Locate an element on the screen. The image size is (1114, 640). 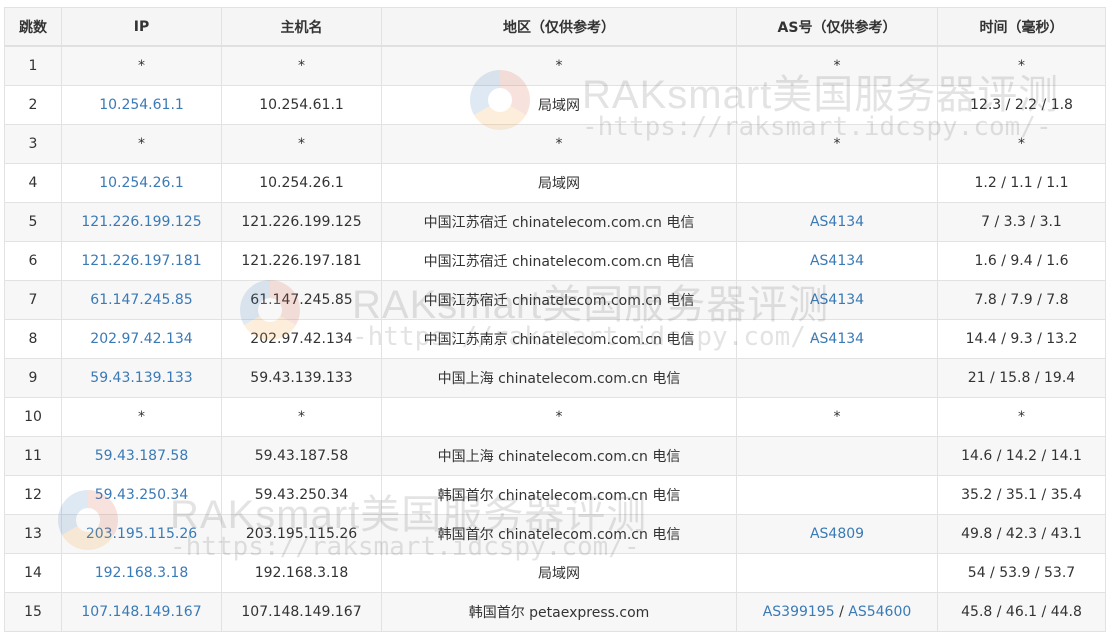
ip-link: 107.148.149.167 is located at coordinates (141, 612).